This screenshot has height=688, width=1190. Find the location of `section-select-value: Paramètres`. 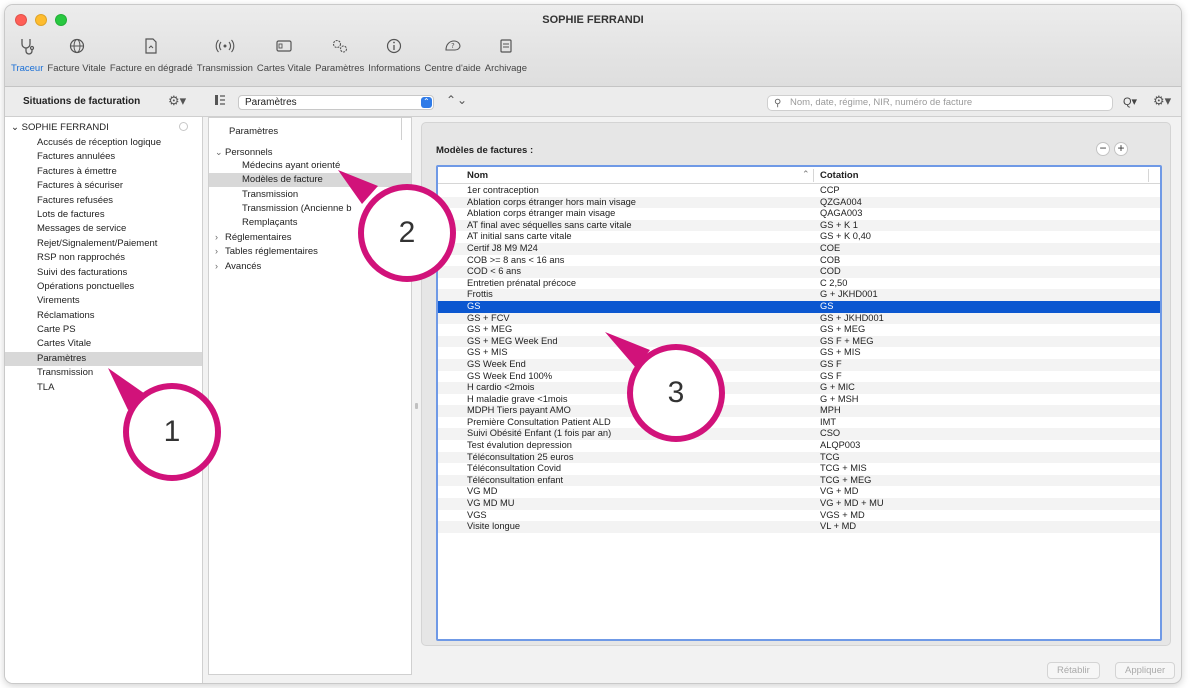

section-select-value: Paramètres is located at coordinates (271, 102).